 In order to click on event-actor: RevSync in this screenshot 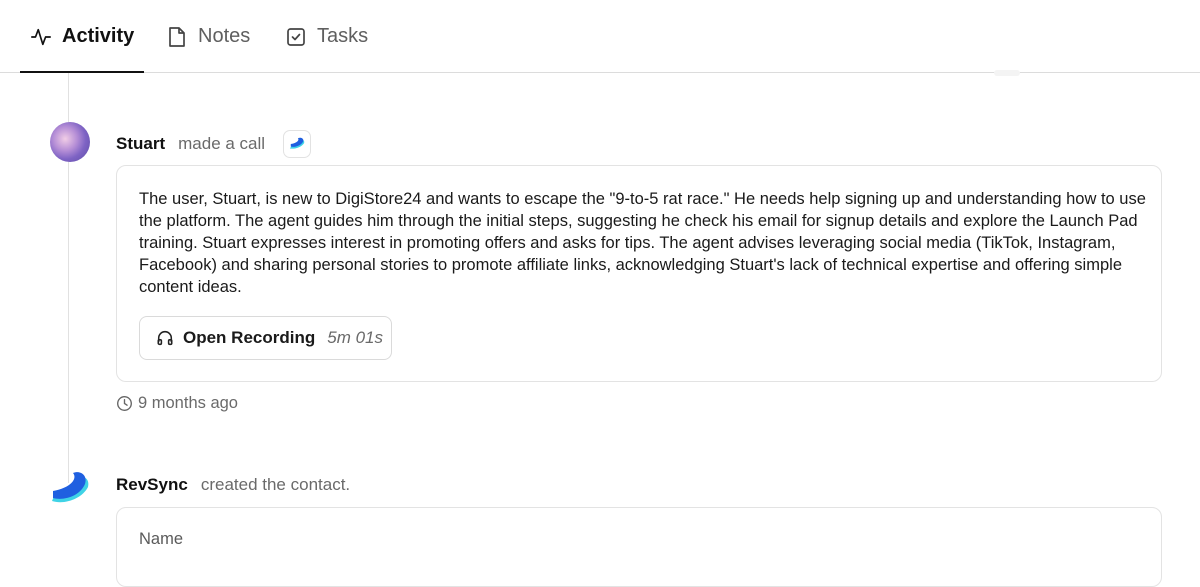, I will do `click(152, 485)`.